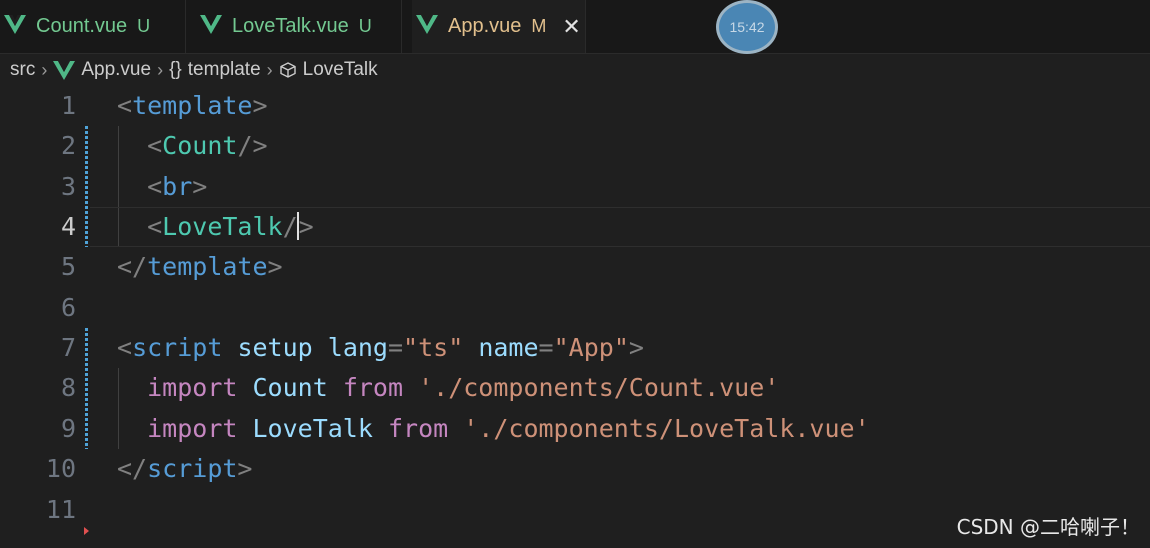  I want to click on tab-label: App.vue, so click(485, 26).